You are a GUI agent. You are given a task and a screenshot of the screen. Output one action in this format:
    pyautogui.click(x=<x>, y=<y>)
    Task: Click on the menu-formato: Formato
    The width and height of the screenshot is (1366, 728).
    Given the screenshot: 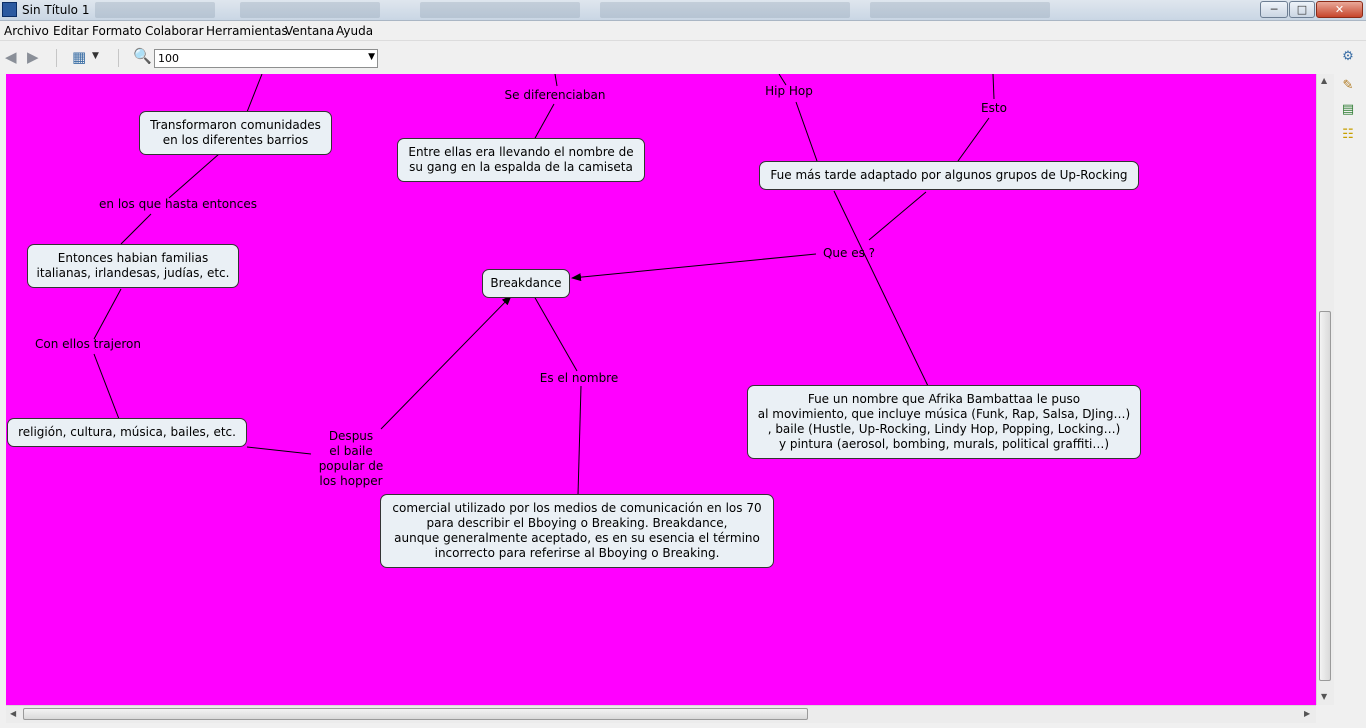 What is the action you would take?
    pyautogui.click(x=117, y=31)
    